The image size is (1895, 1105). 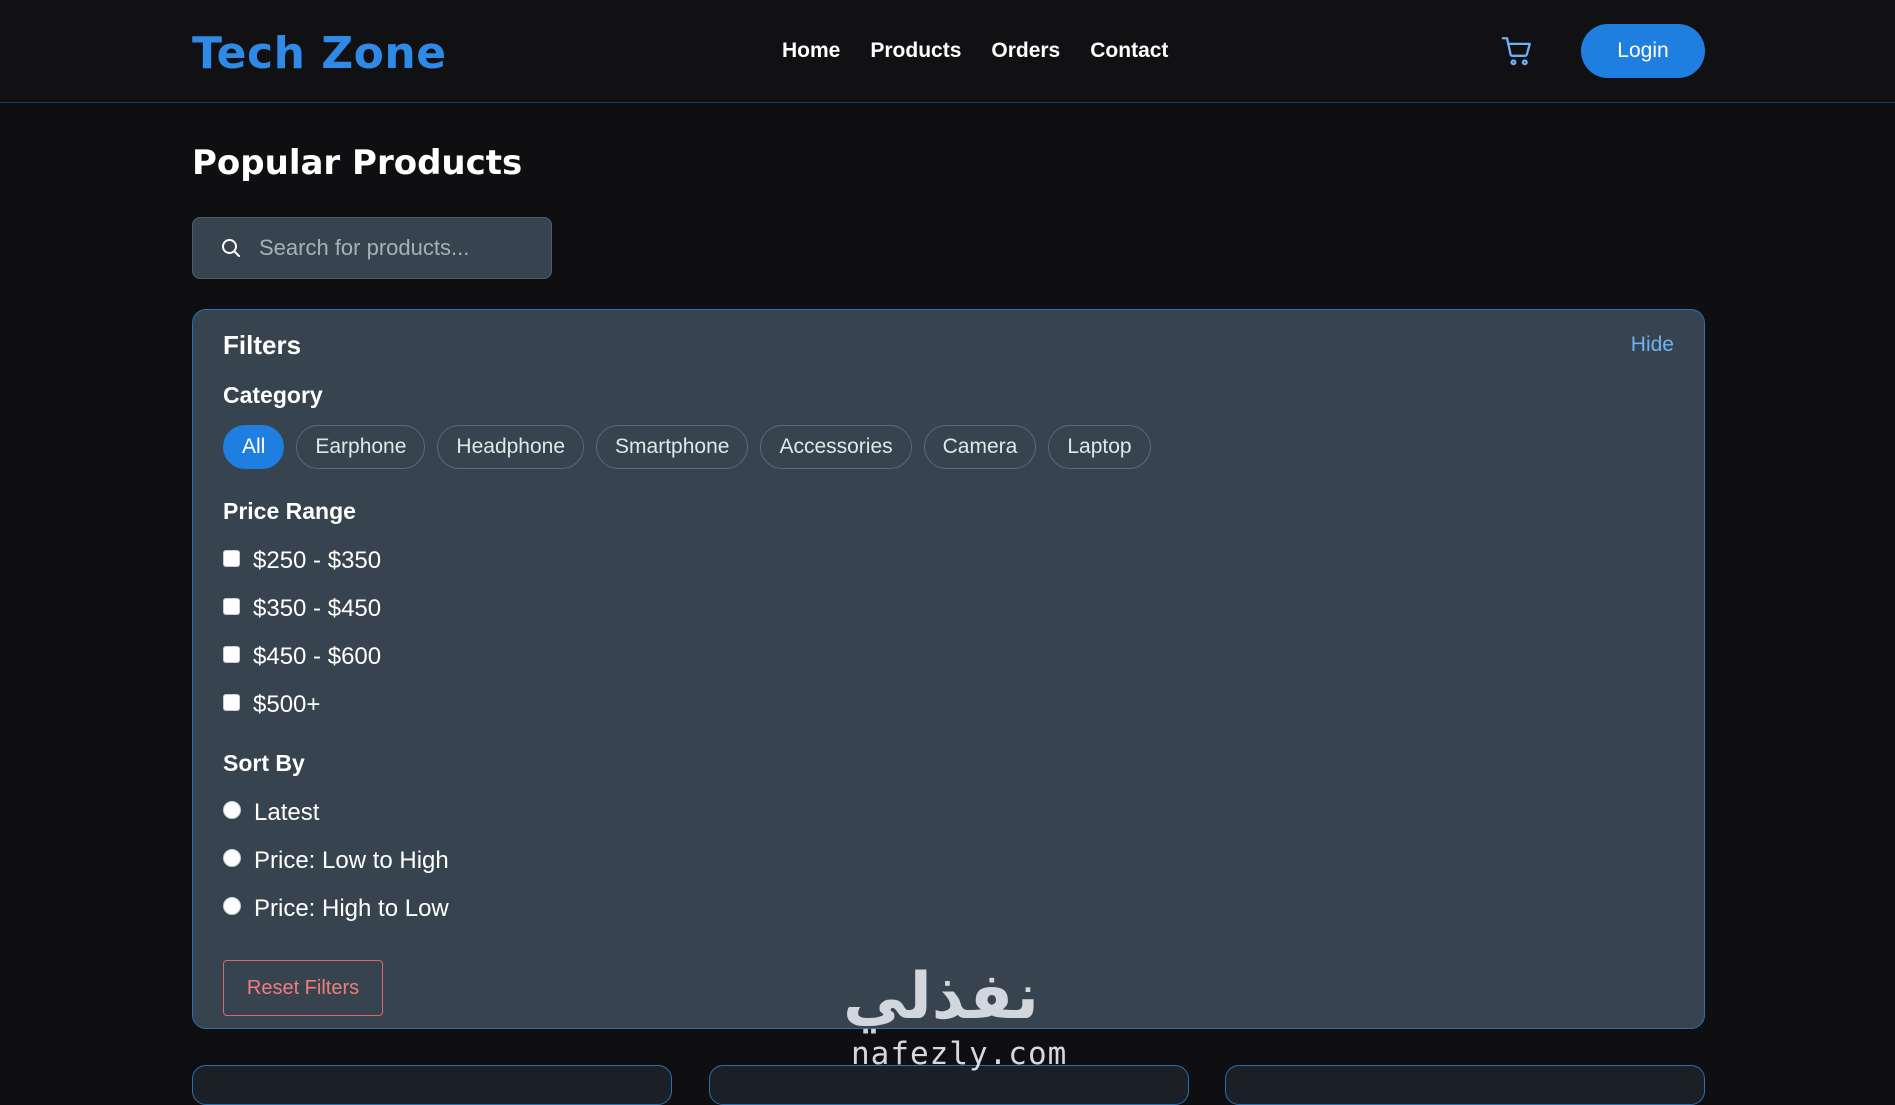 What do you see at coordinates (1129, 51) in the screenshot?
I see `nav-contact: Contact` at bounding box center [1129, 51].